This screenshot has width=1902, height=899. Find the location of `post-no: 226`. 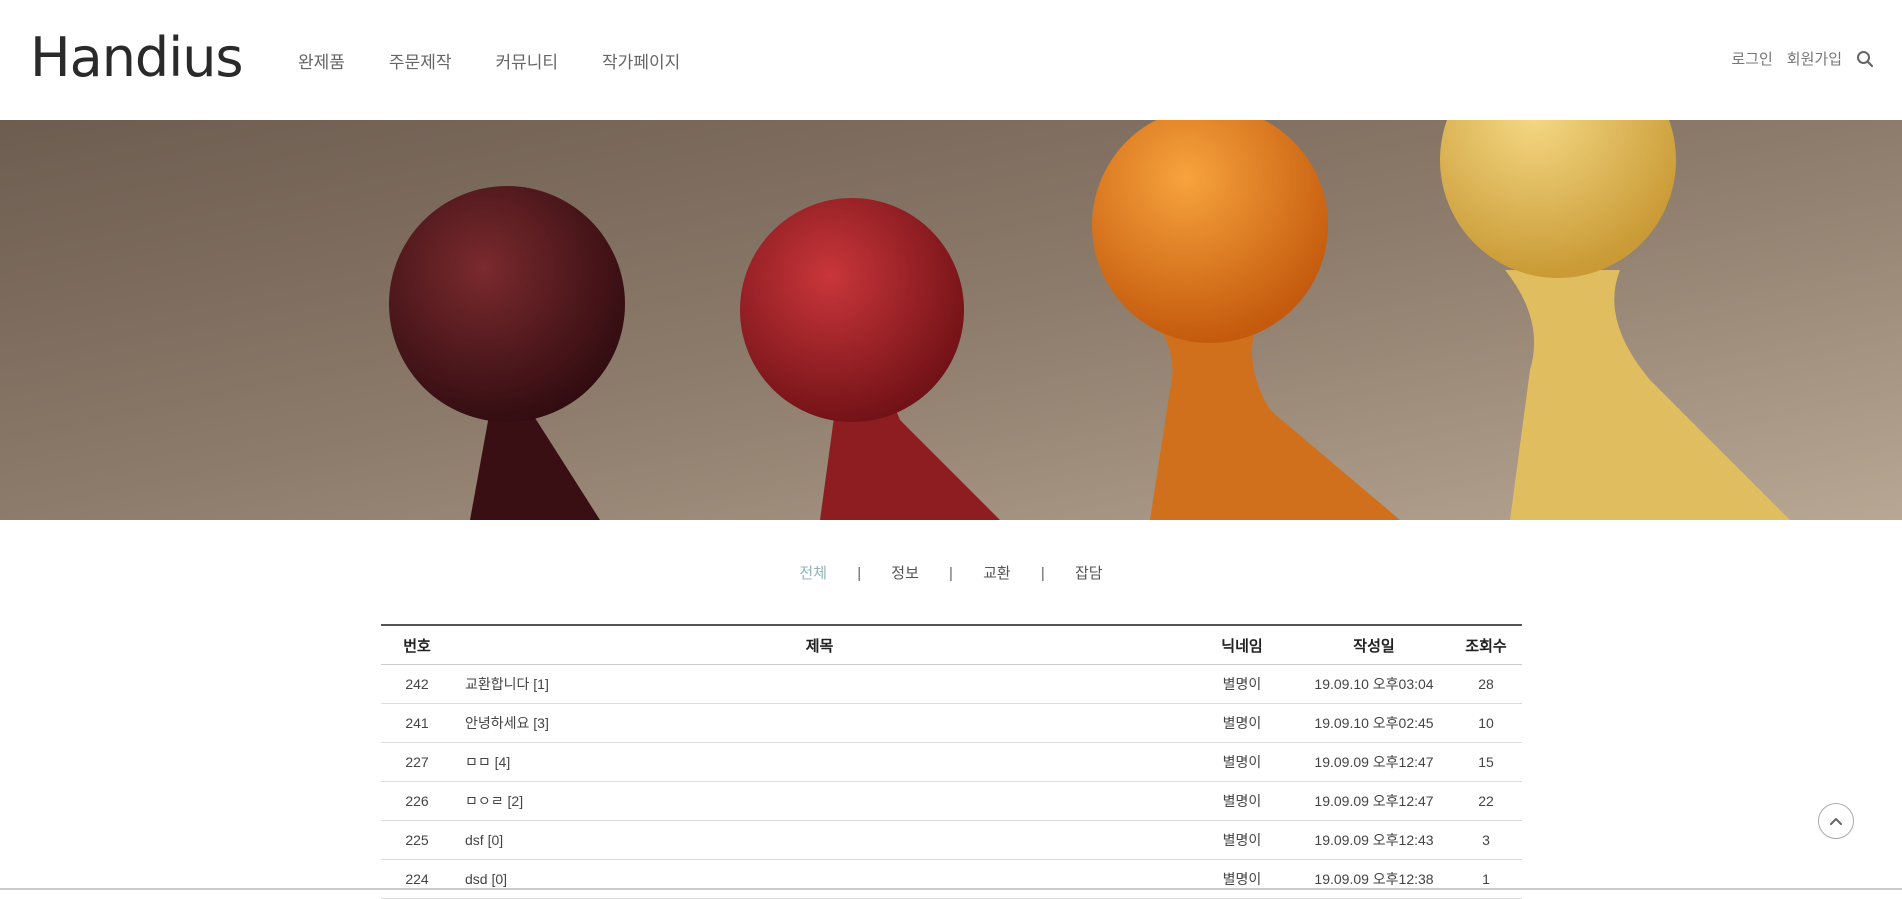

post-no: 226 is located at coordinates (417, 801).